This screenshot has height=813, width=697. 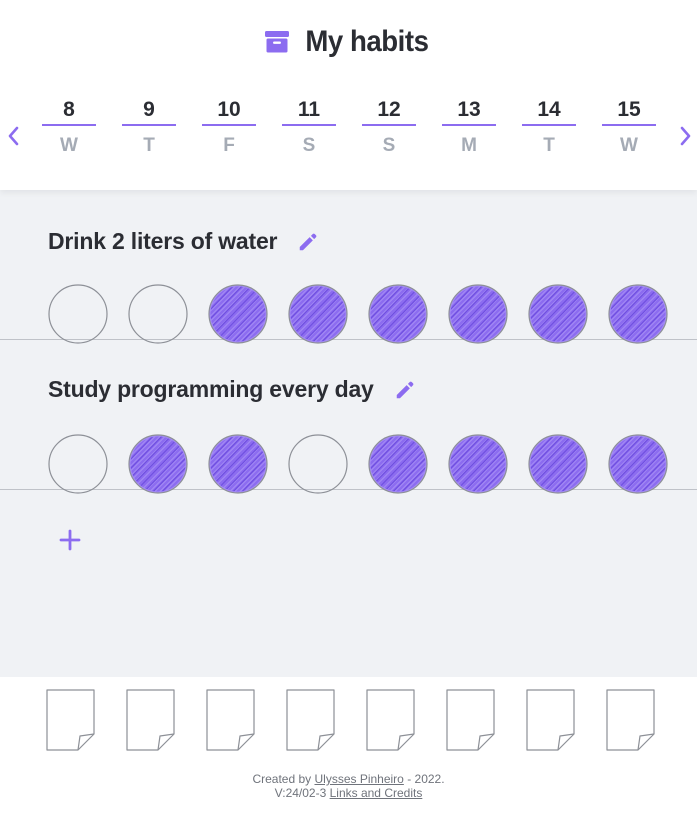 I want to click on habit-title: Study programming every day, so click(x=232, y=389).